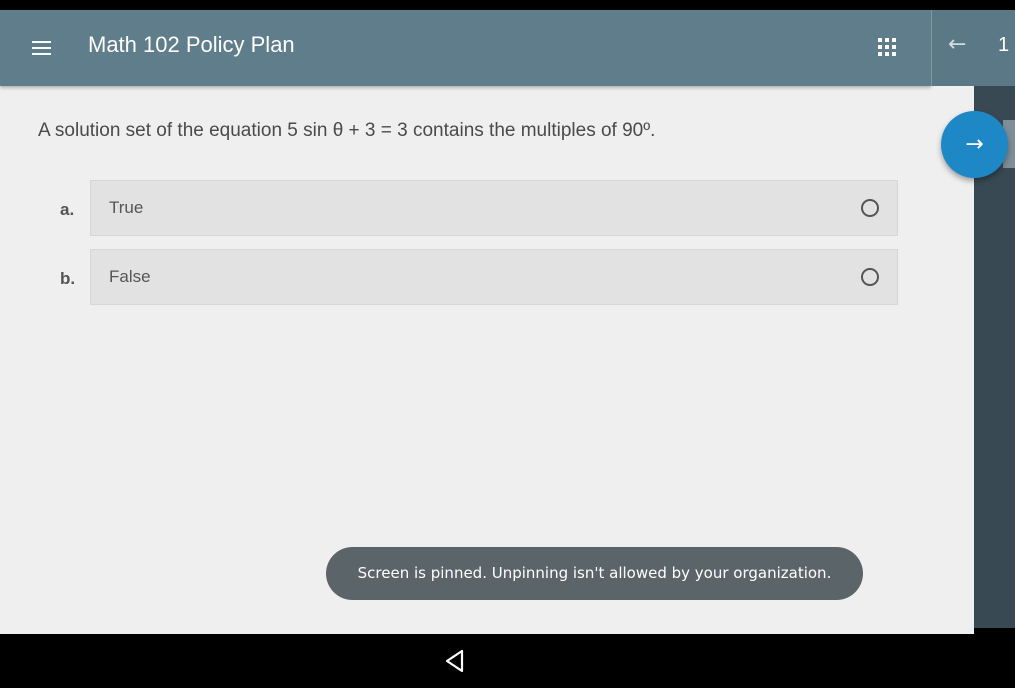 Image resolution: width=1015 pixels, height=688 pixels. I want to click on option-label: False, so click(130, 276).